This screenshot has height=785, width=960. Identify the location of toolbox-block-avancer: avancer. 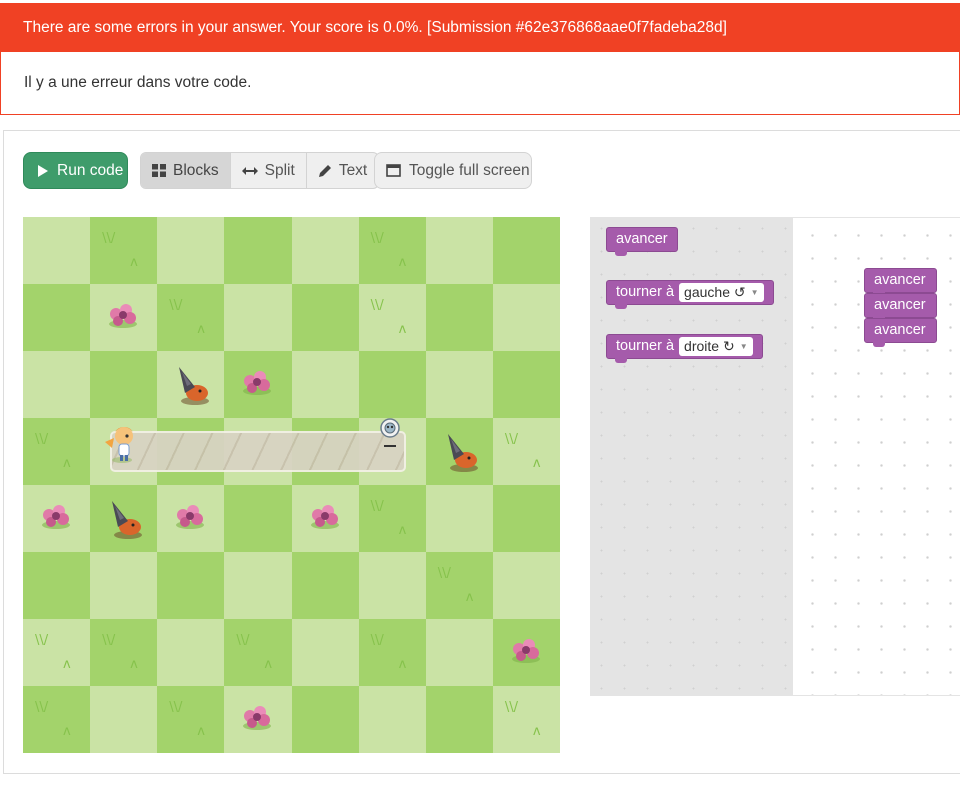
(642, 241).